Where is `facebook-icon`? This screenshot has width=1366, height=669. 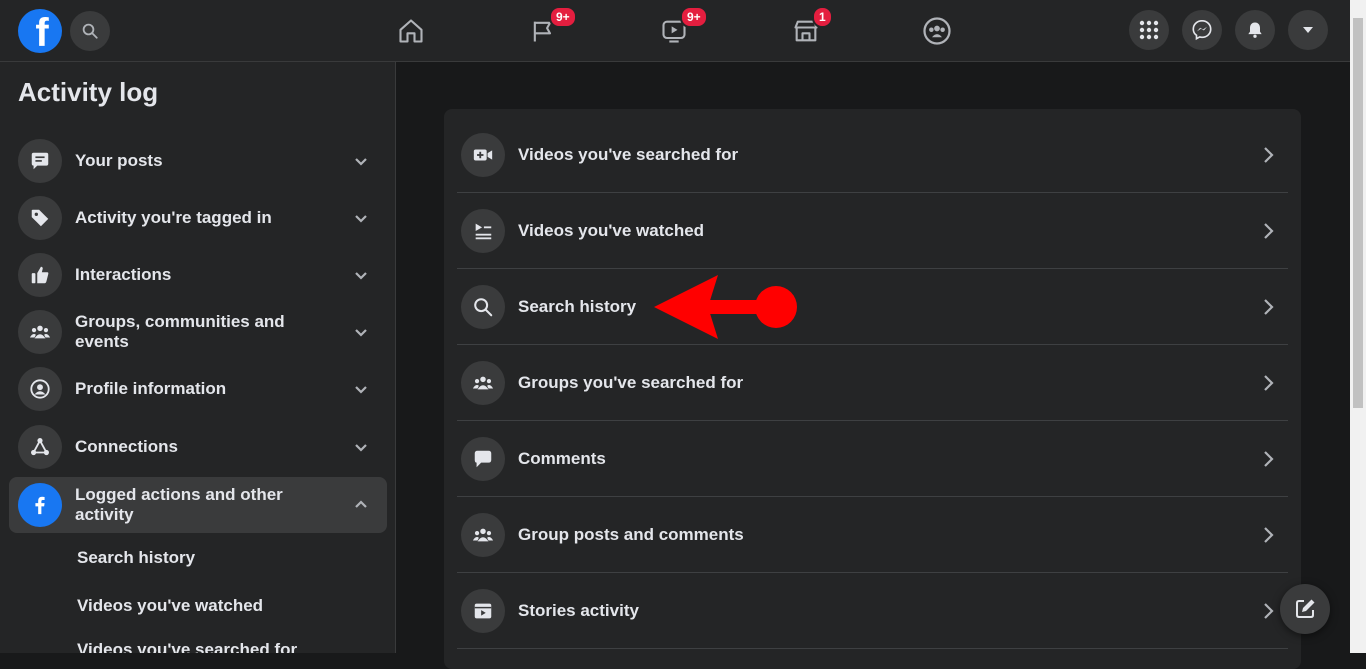 facebook-icon is located at coordinates (40, 505).